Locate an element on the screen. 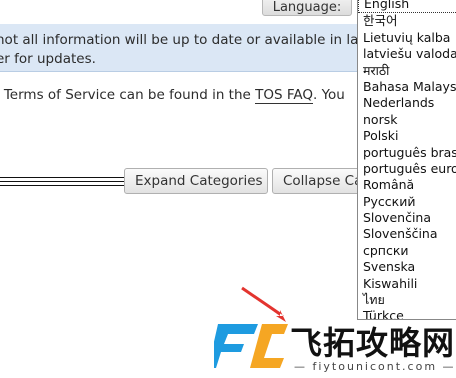 Image resolution: width=456 pixels, height=378 pixels. language-option: Slovenščina is located at coordinates (407, 234).